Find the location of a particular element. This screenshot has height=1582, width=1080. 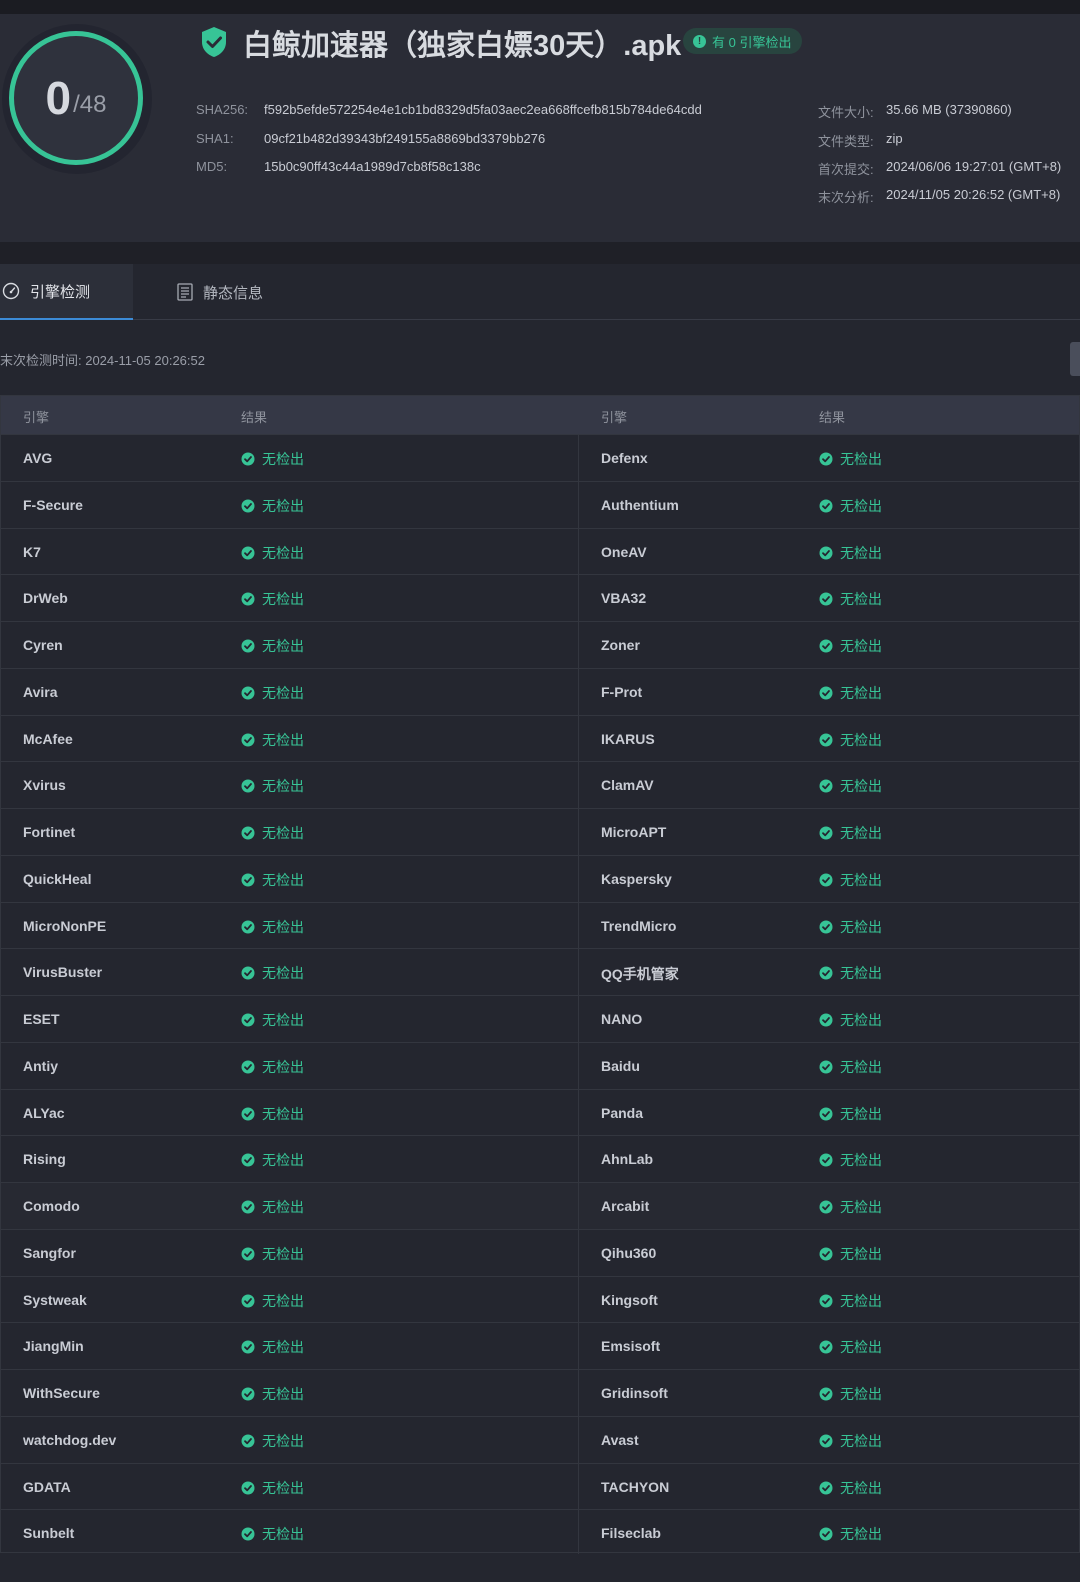

engine-name-left: K7 is located at coordinates (32, 551).